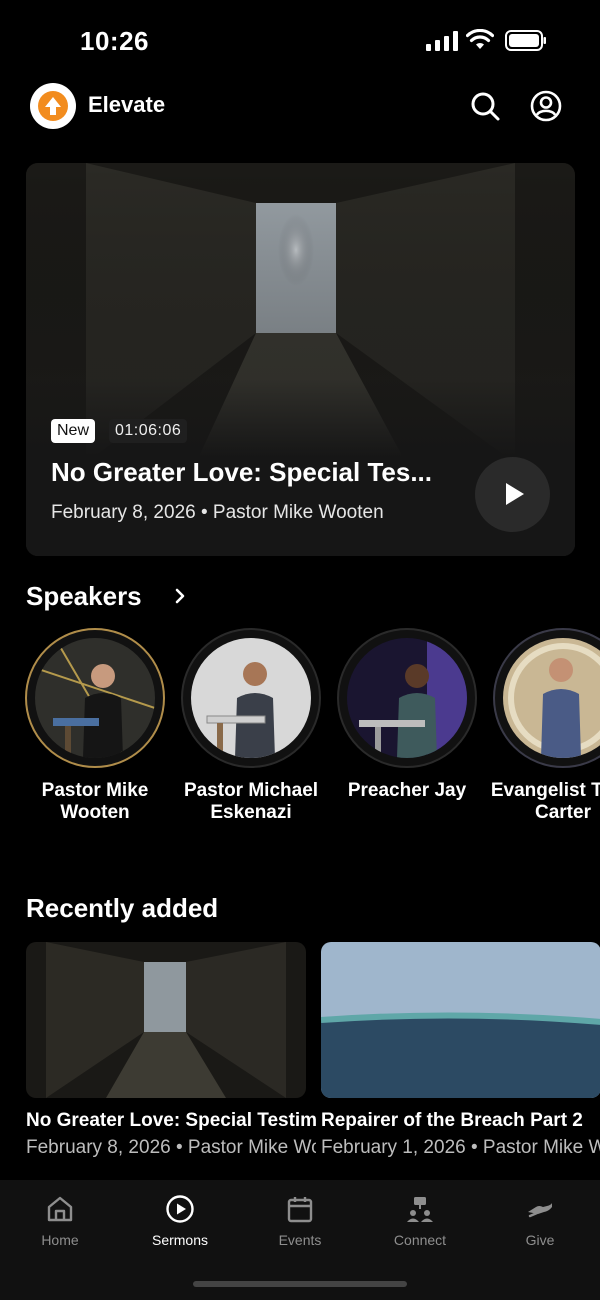 This screenshot has width=600, height=1300. What do you see at coordinates (407, 790) in the screenshot?
I see `speaker-name: Preacher Jay` at bounding box center [407, 790].